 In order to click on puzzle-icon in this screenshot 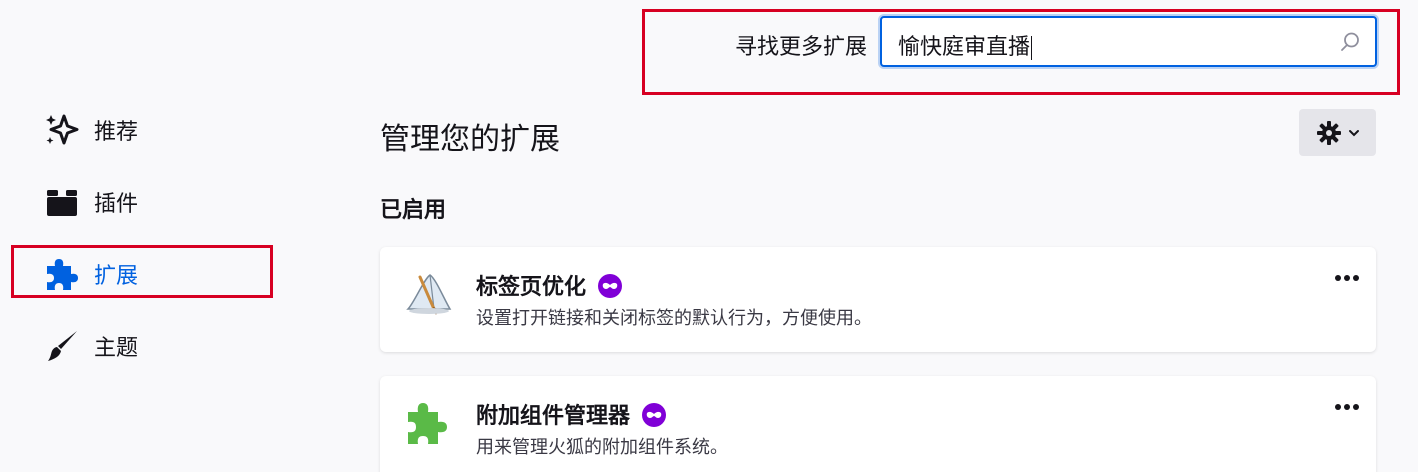, I will do `click(62, 274)`.